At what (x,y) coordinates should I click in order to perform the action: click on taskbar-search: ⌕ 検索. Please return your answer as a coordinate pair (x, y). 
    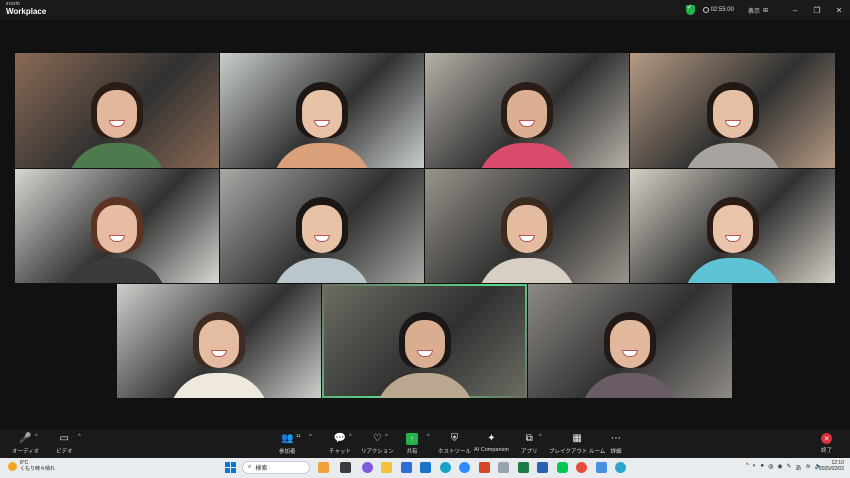
    Looking at the image, I should click on (276, 467).